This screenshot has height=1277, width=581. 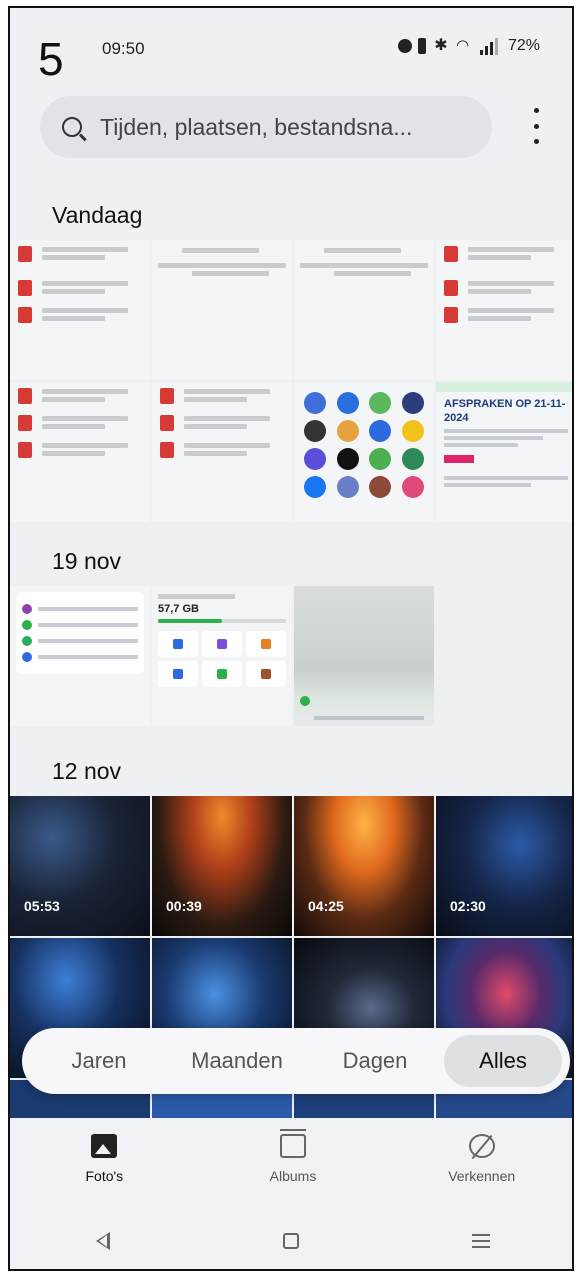 I want to click on video-thumbnail: 05:53, so click(x=80, y=866).